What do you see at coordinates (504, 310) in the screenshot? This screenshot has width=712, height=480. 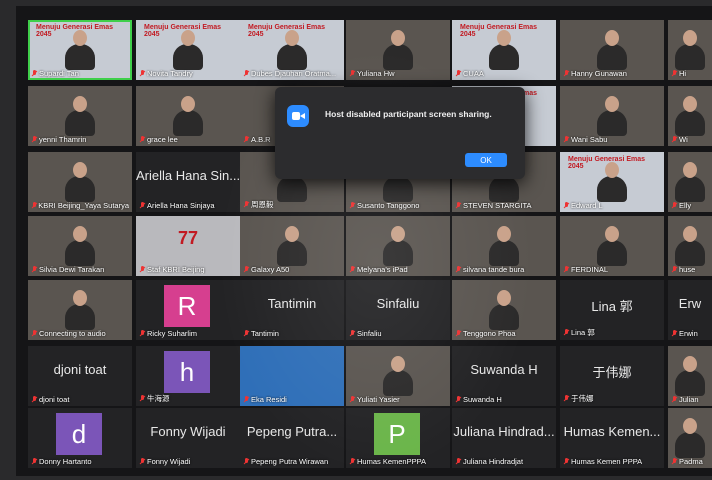 I see `participant-tile: Tenggono Phoa` at bounding box center [504, 310].